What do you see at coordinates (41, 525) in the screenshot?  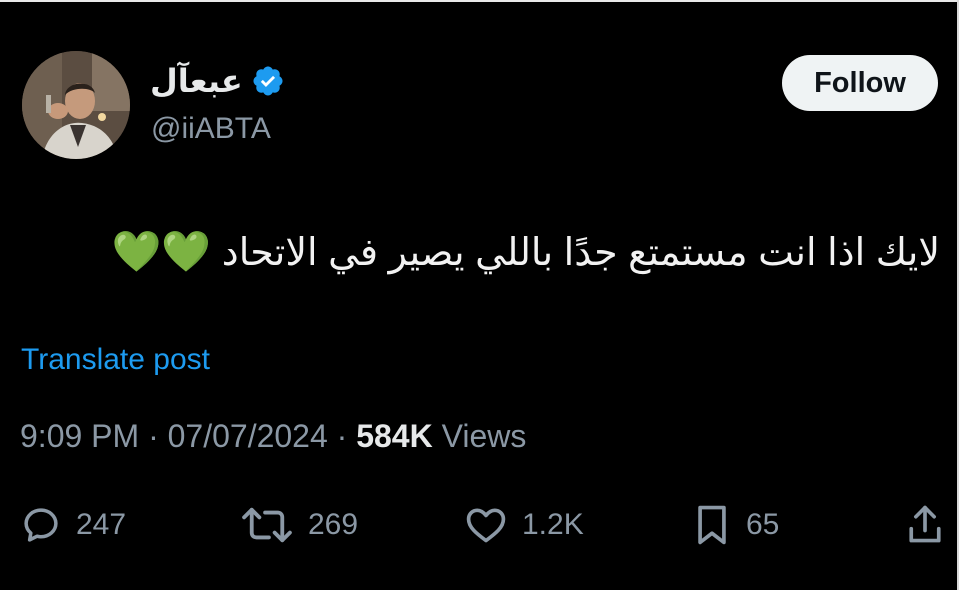 I see `reply-icon` at bounding box center [41, 525].